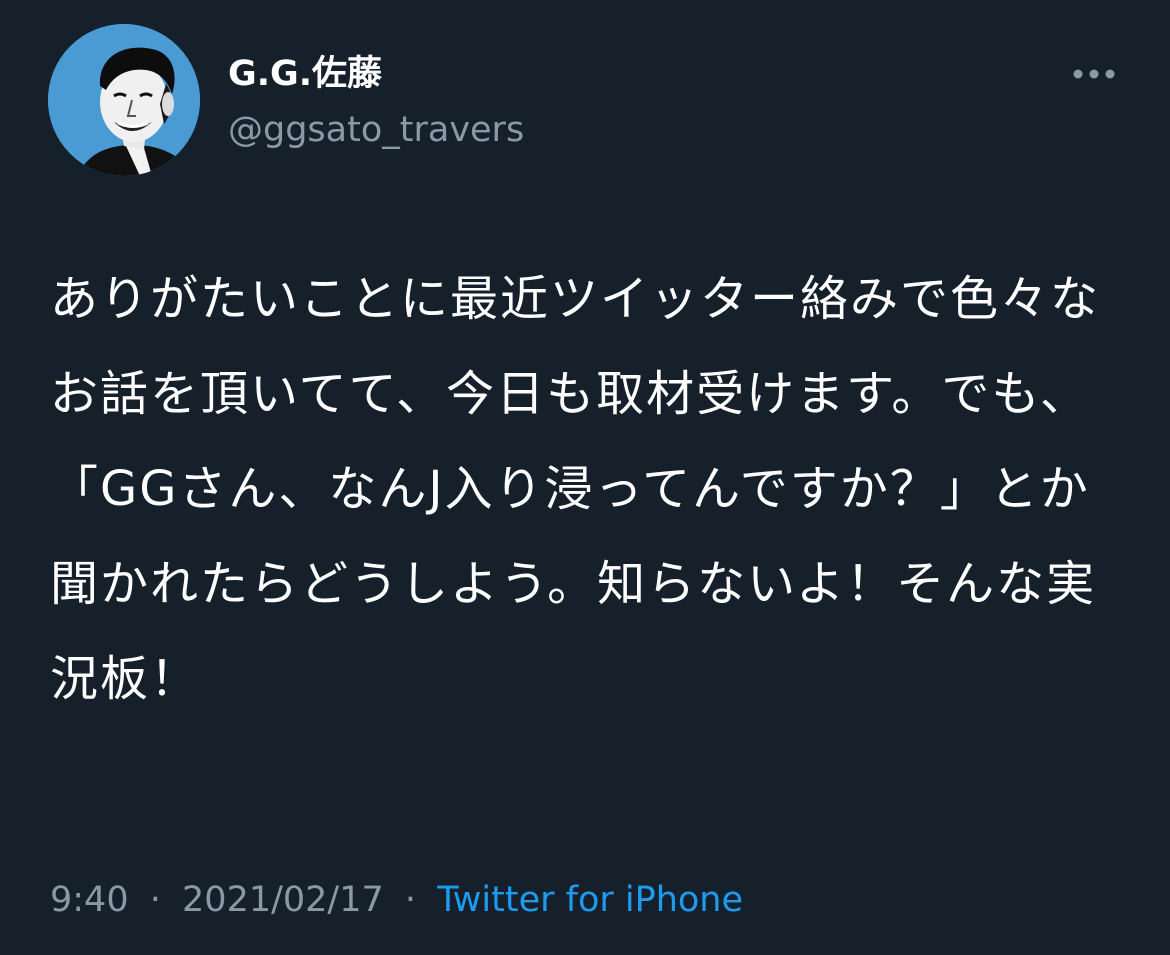 This screenshot has width=1170, height=955. What do you see at coordinates (396, 900) in the screenshot?
I see `tweet-metadata: 9:40 · 2021/02/17 · Twitter for iPhone` at bounding box center [396, 900].